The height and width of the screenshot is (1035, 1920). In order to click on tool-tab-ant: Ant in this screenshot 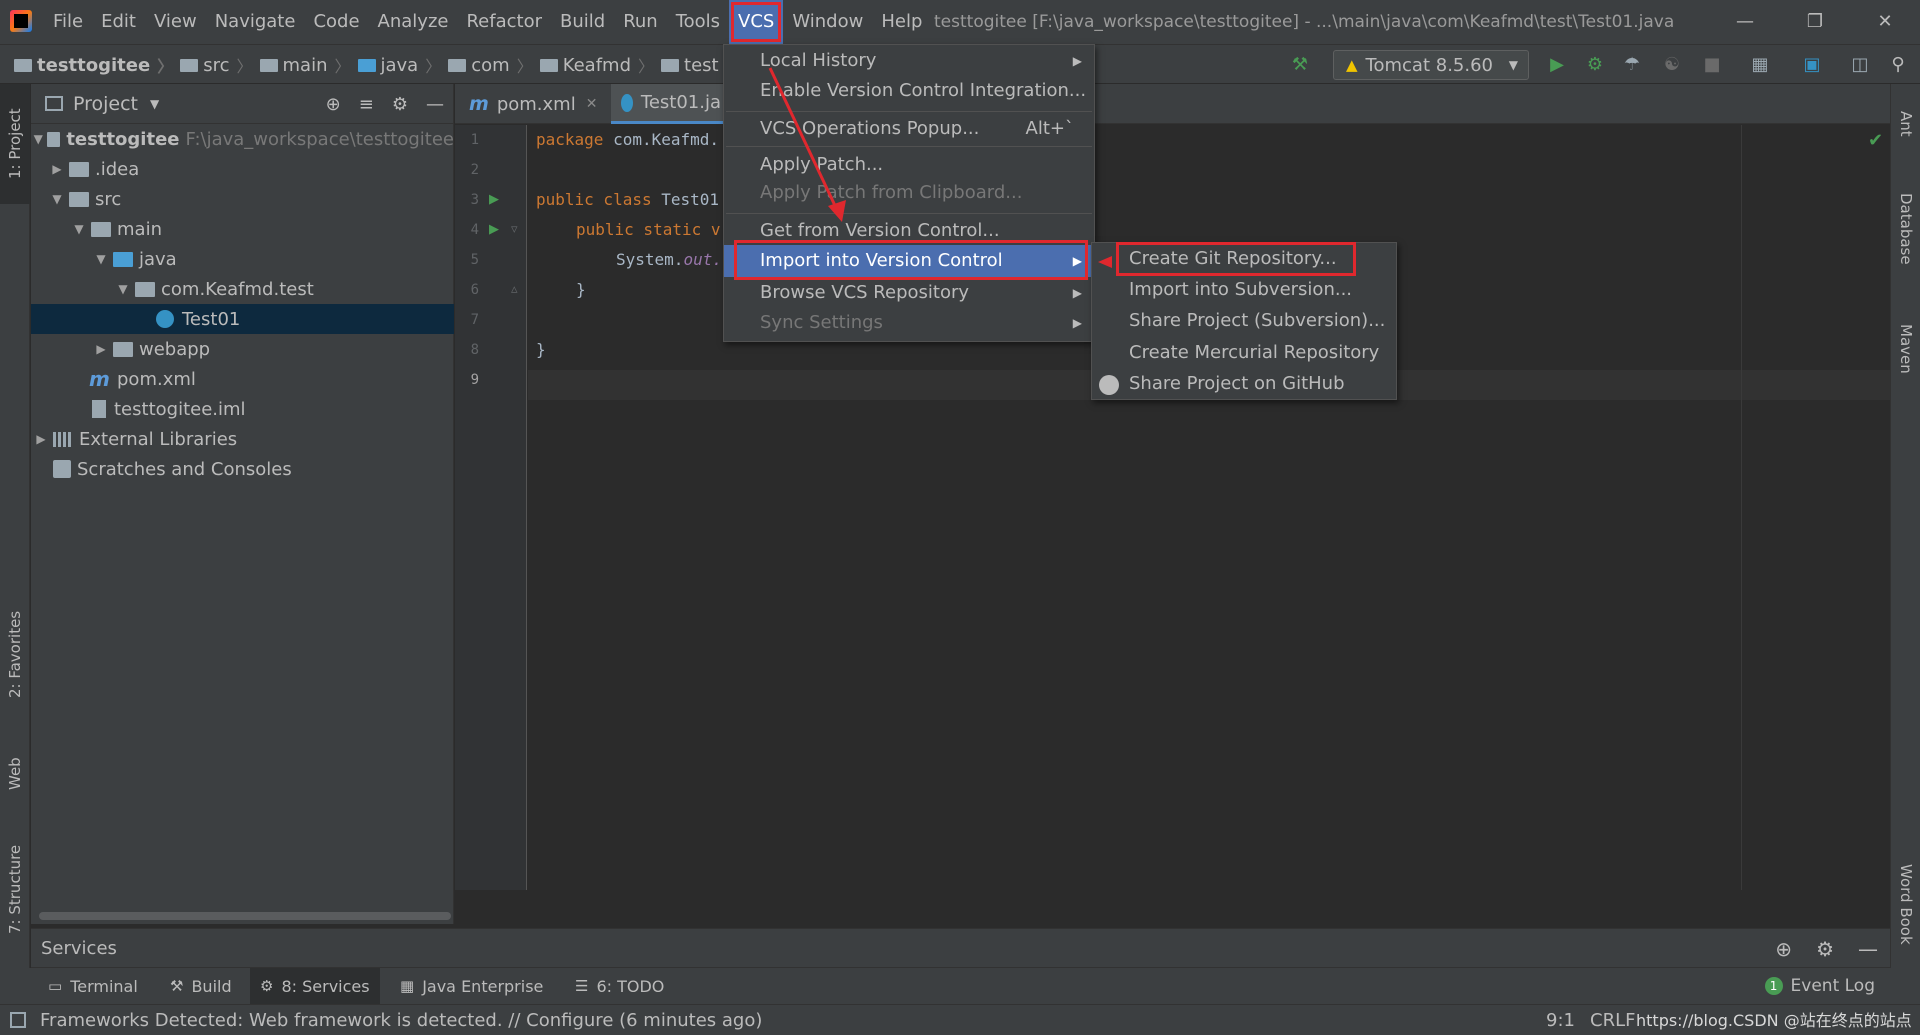, I will do `click(1905, 124)`.